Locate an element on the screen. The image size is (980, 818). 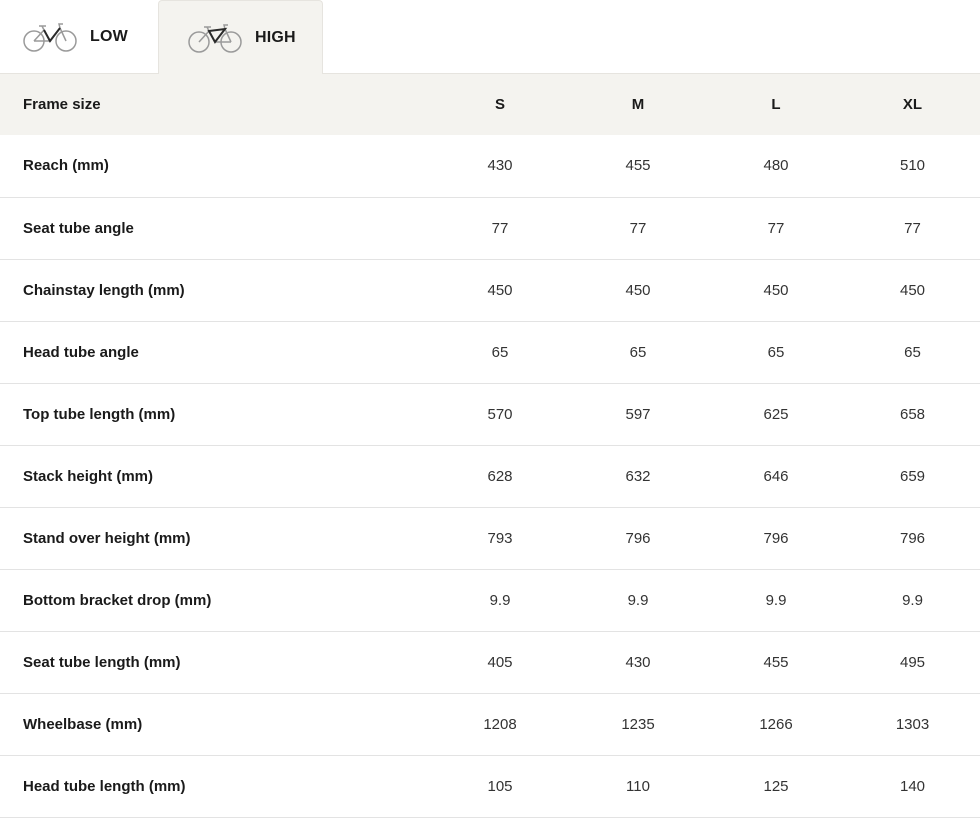
frame-size-header: Frame size is located at coordinates (62, 104).